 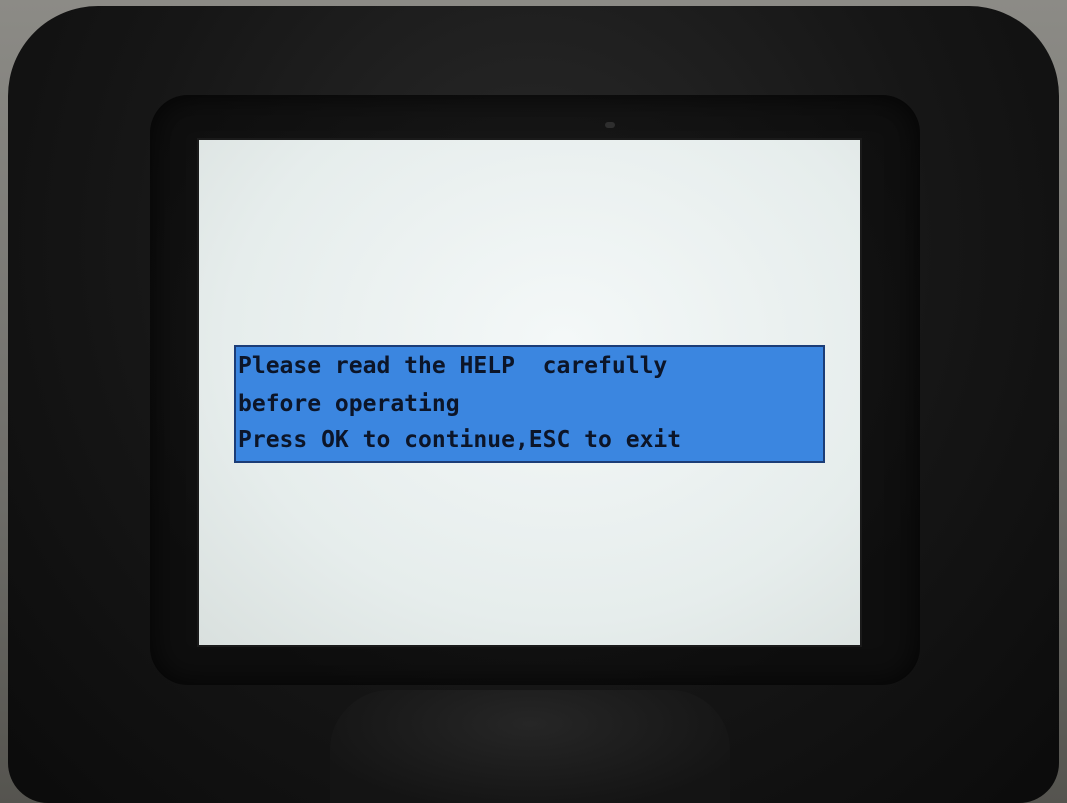 What do you see at coordinates (530, 746) in the screenshot?
I see `device-button-panel` at bounding box center [530, 746].